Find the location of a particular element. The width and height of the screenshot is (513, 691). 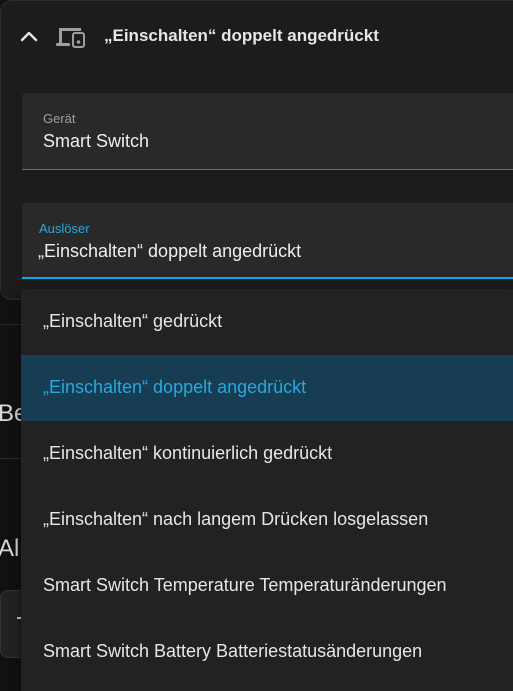

trigger-card-title: „Einschalten“ doppelt angedrückt is located at coordinates (241, 35).